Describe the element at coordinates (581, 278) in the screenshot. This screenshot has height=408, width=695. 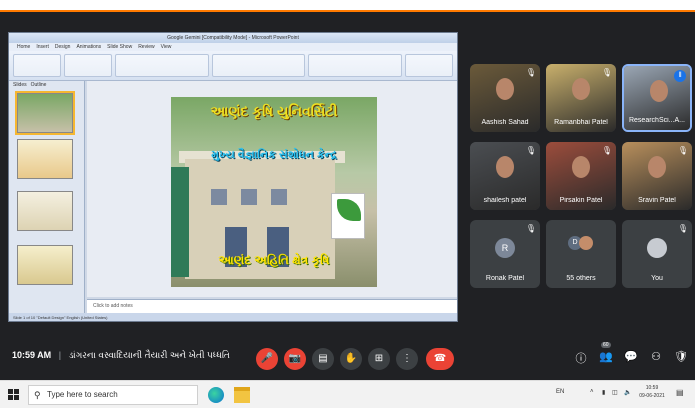
I see `participant-name: 55 others` at that location.